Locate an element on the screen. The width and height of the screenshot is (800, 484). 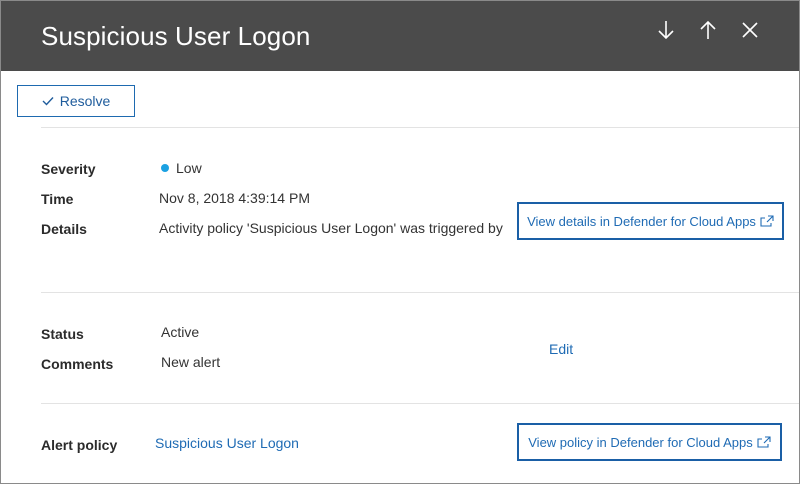
arrow-up-icon is located at coordinates (708, 30).